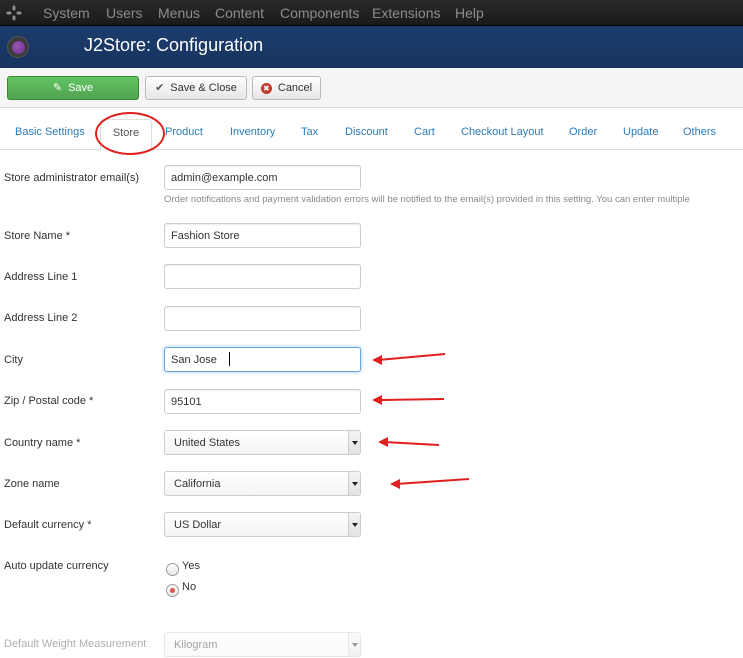 This screenshot has width=743, height=658. Describe the element at coordinates (424, 132) in the screenshot. I see `tab-cart: Cart` at that location.